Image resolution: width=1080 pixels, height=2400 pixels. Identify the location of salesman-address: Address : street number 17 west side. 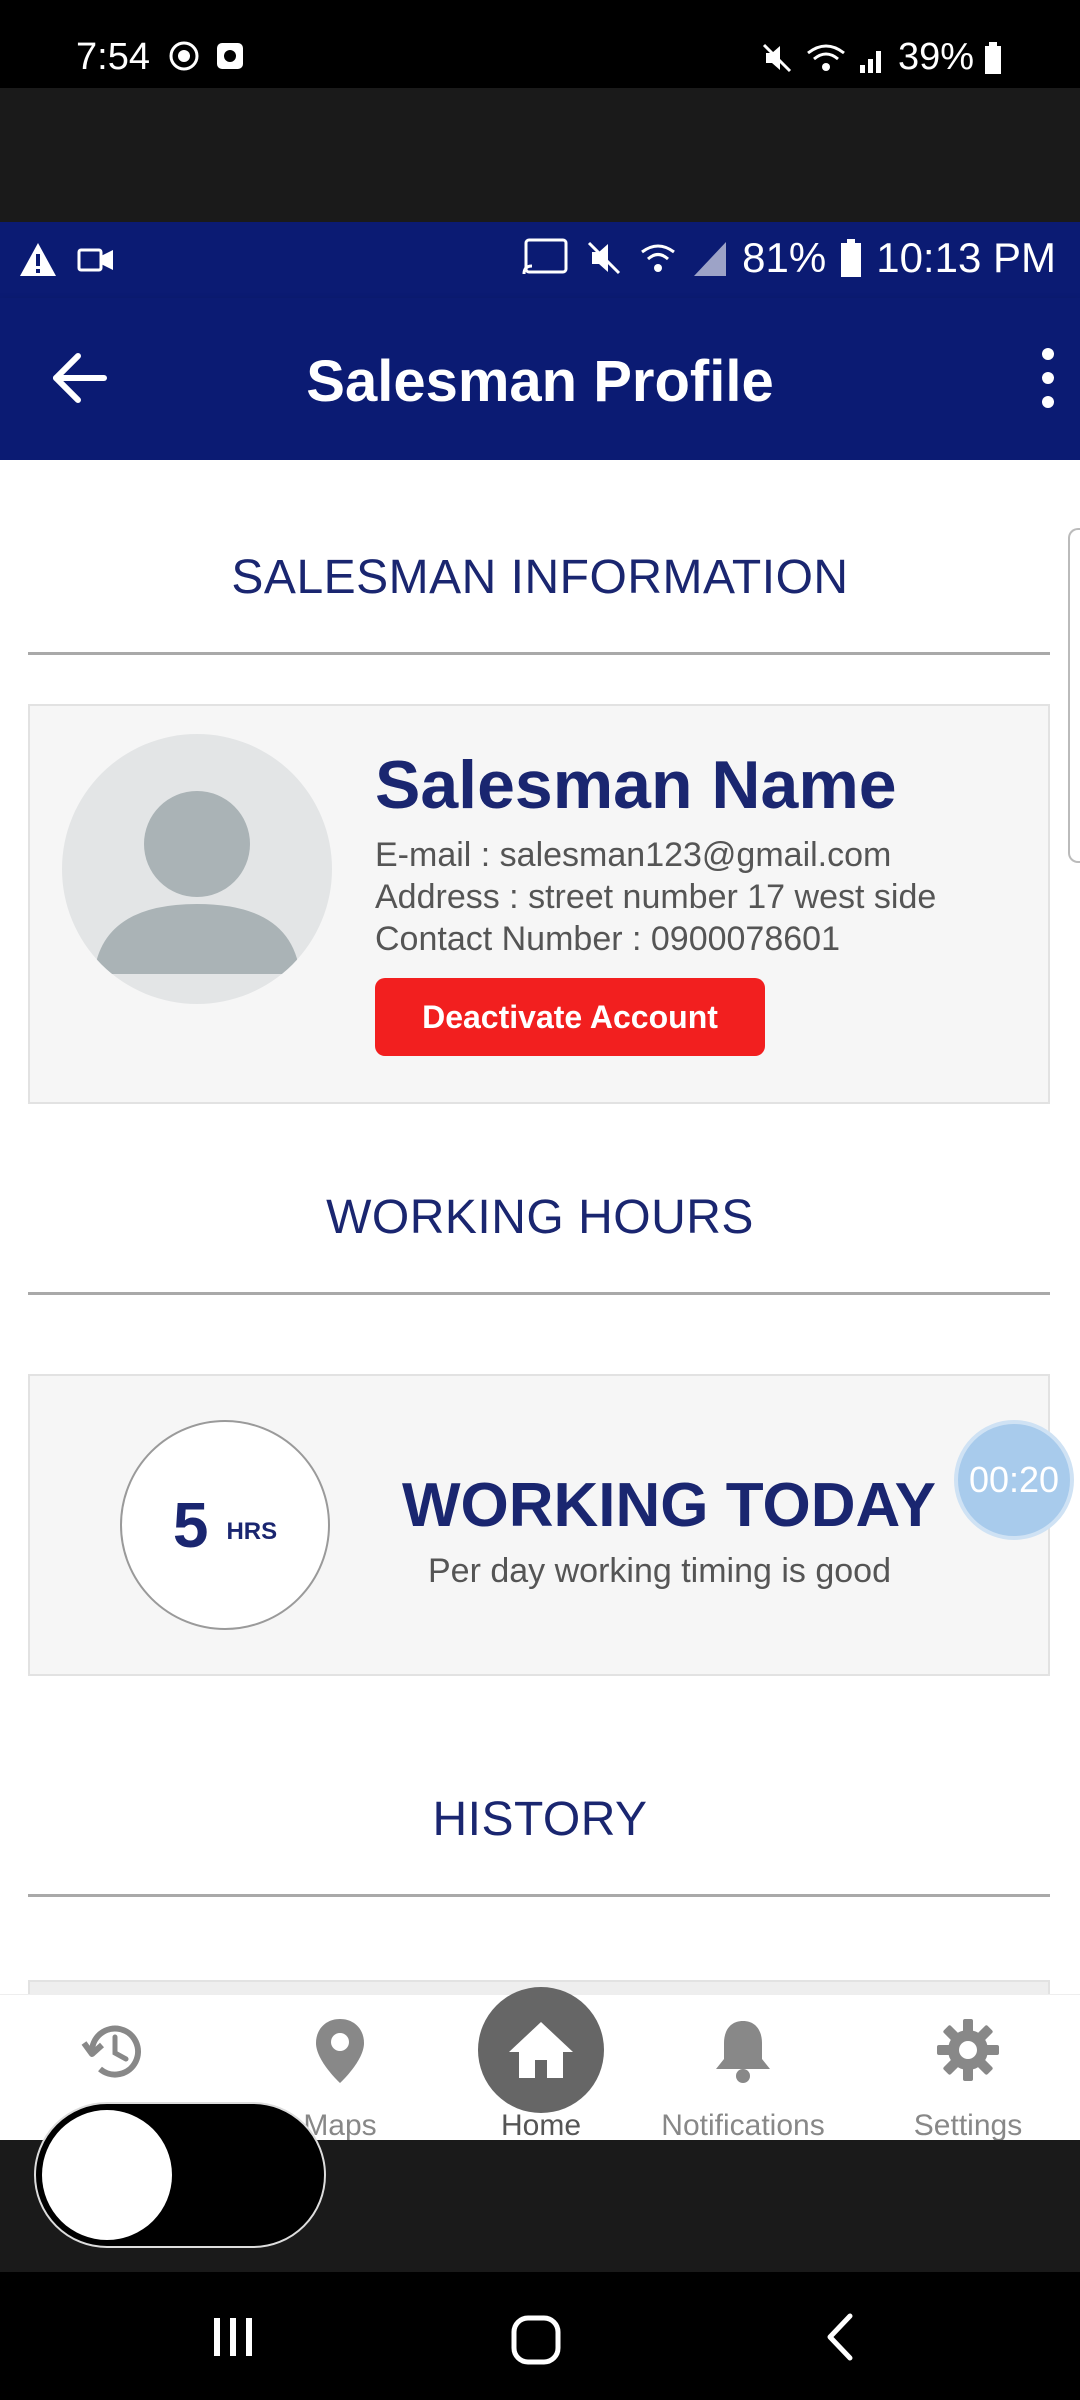
(656, 897).